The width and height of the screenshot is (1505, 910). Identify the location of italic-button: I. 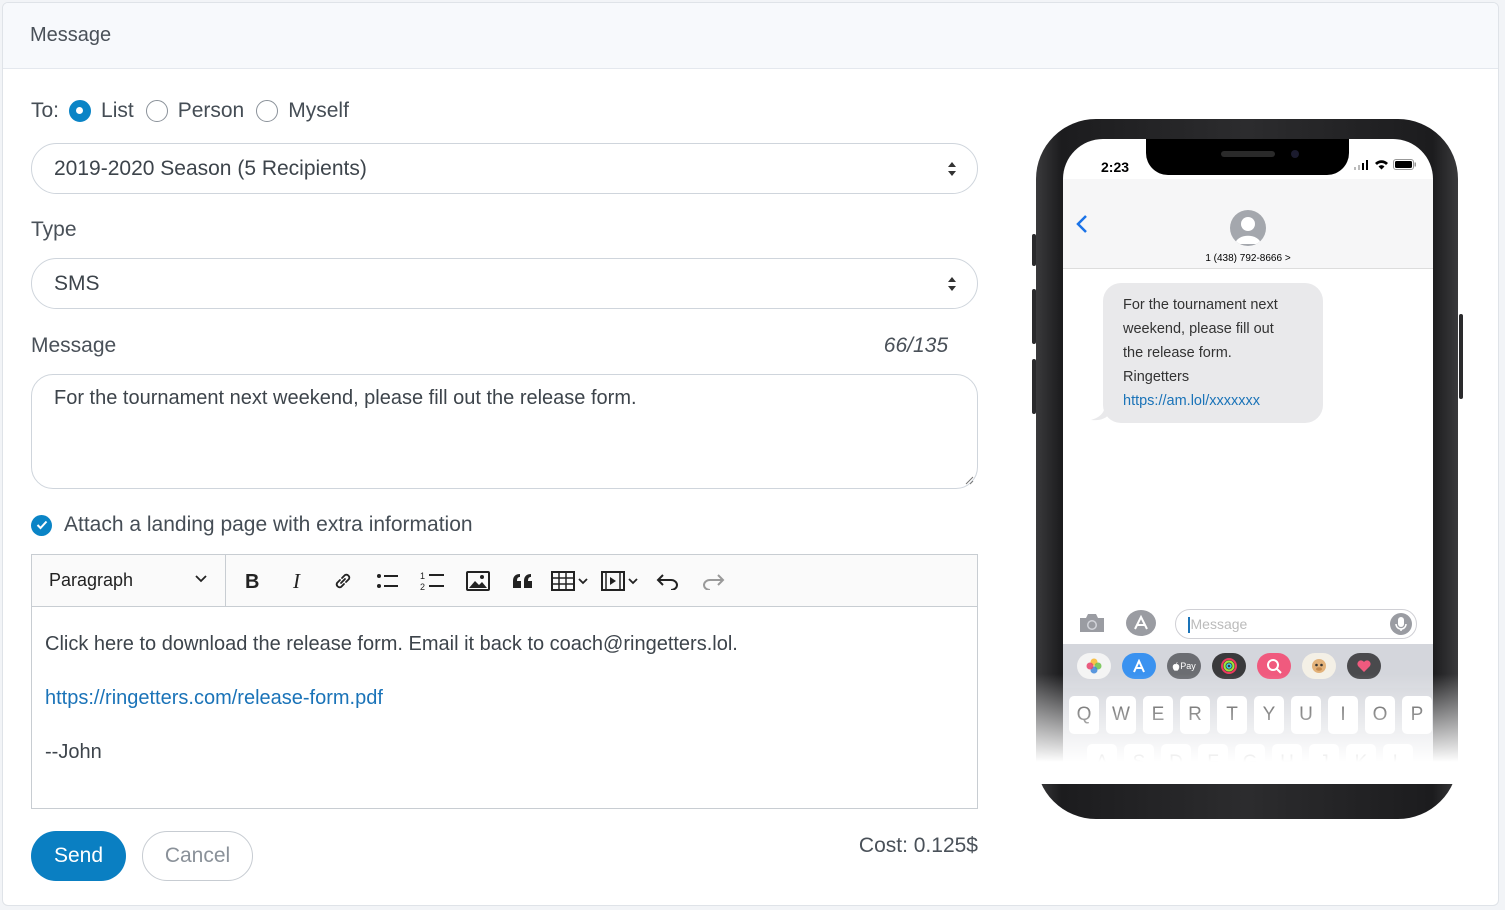
(297, 581).